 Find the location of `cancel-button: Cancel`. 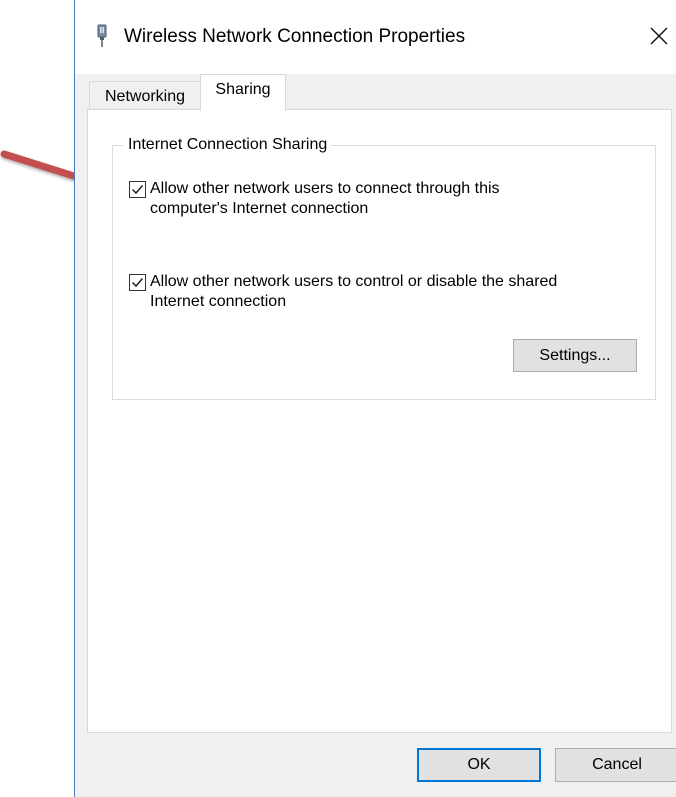

cancel-button: Cancel is located at coordinates (615, 765).